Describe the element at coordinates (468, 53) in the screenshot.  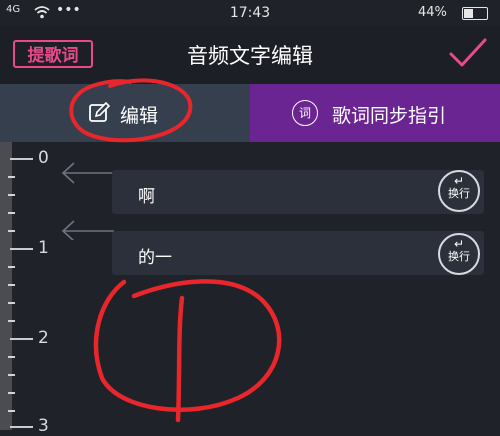
I see `confirm-check-icon` at that location.